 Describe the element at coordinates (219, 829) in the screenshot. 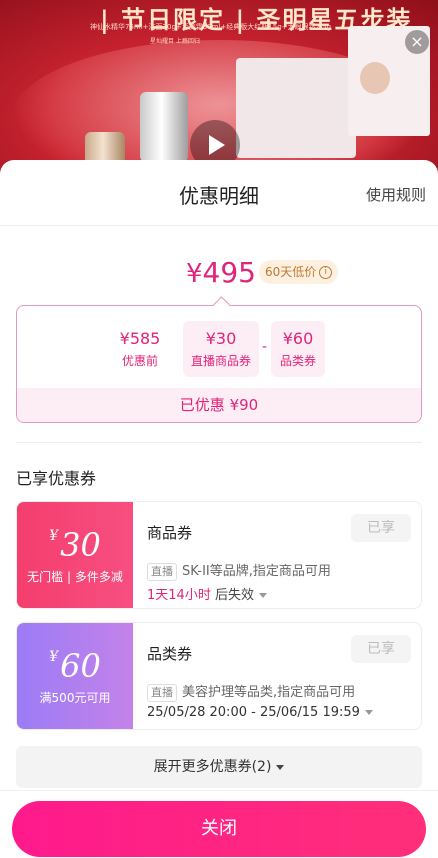

I see `close-button: 关闭` at that location.